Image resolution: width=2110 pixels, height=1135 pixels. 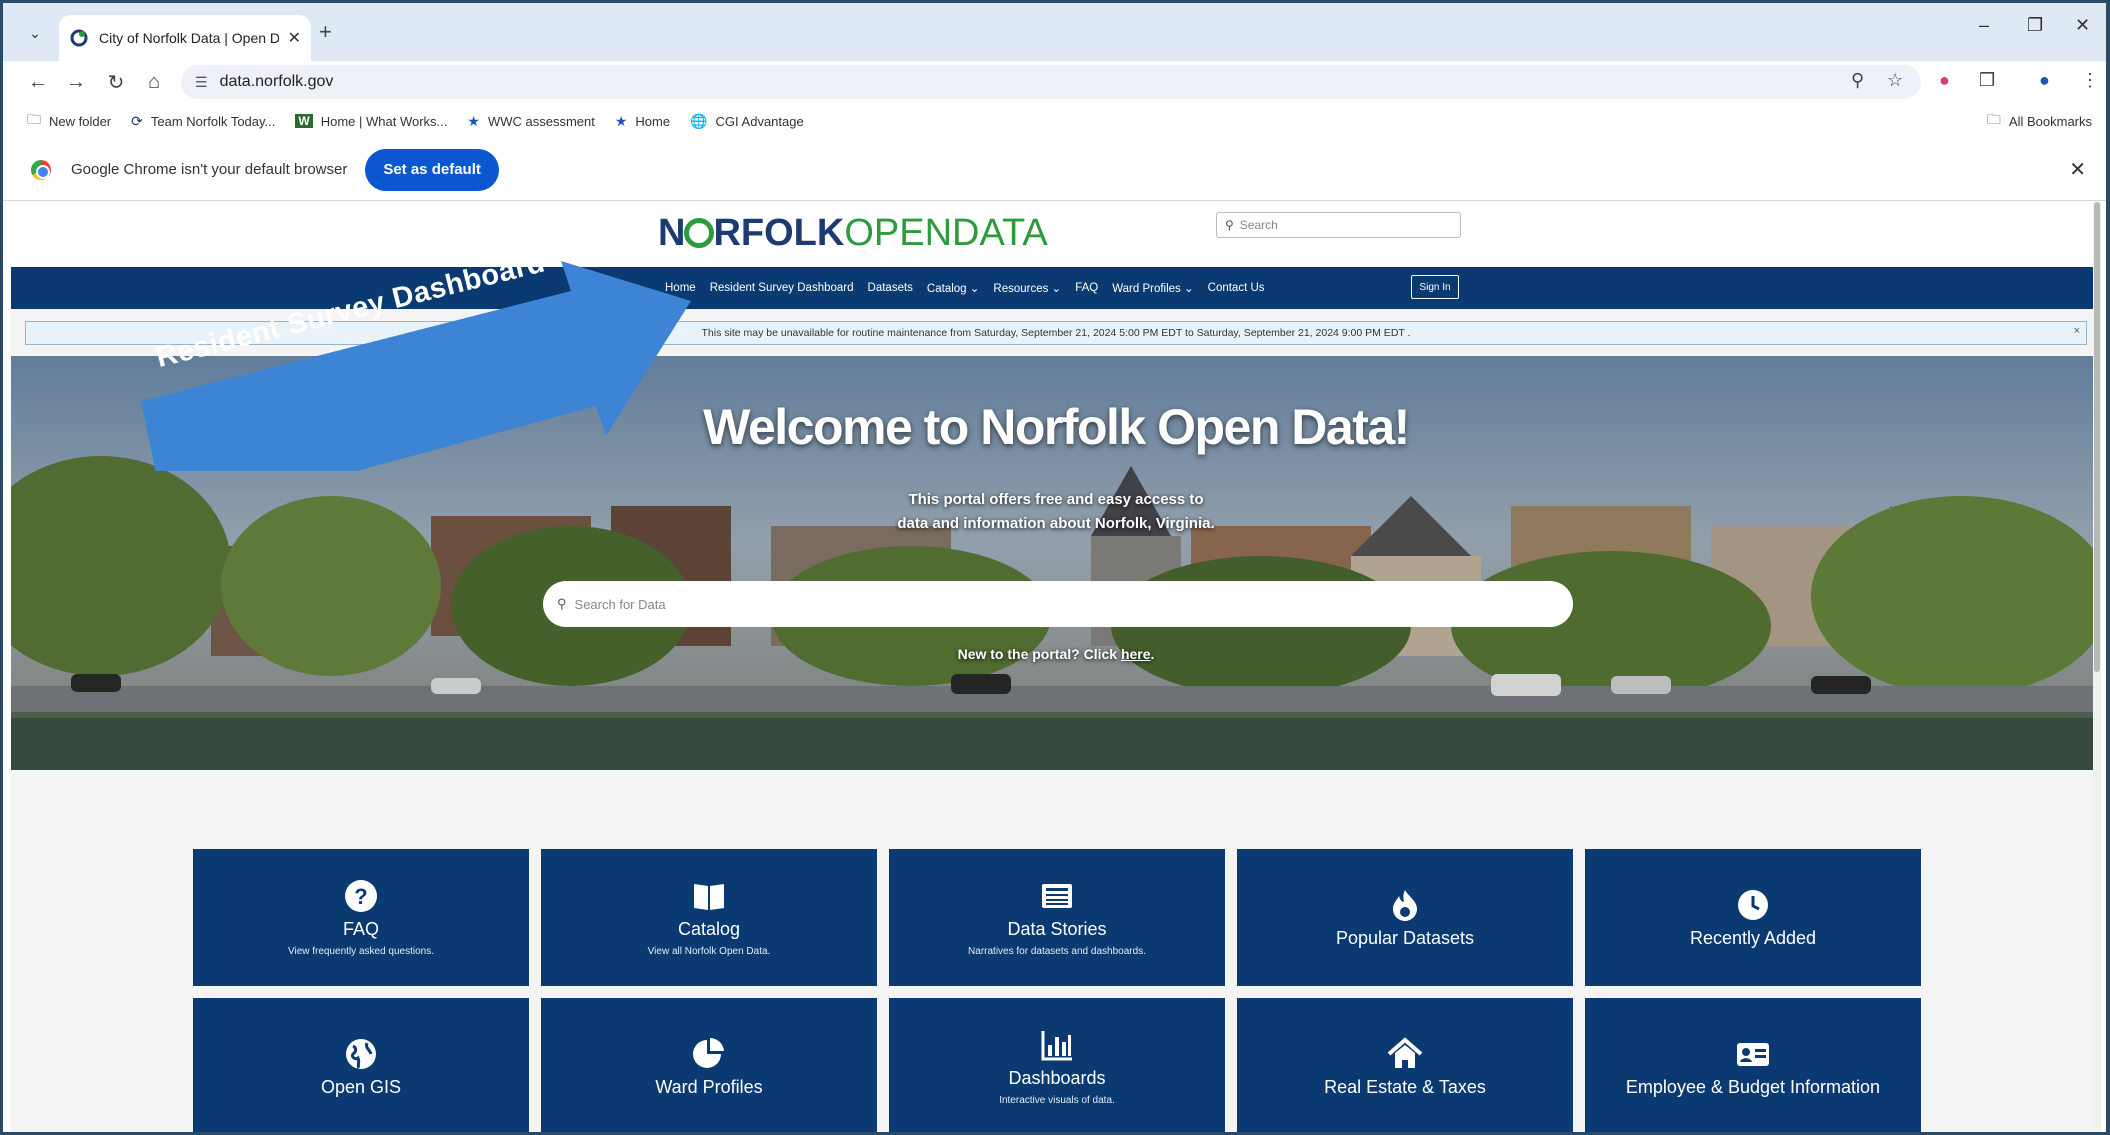 What do you see at coordinates (1236, 288) in the screenshot?
I see `nav-contact-us: Contact Us` at bounding box center [1236, 288].